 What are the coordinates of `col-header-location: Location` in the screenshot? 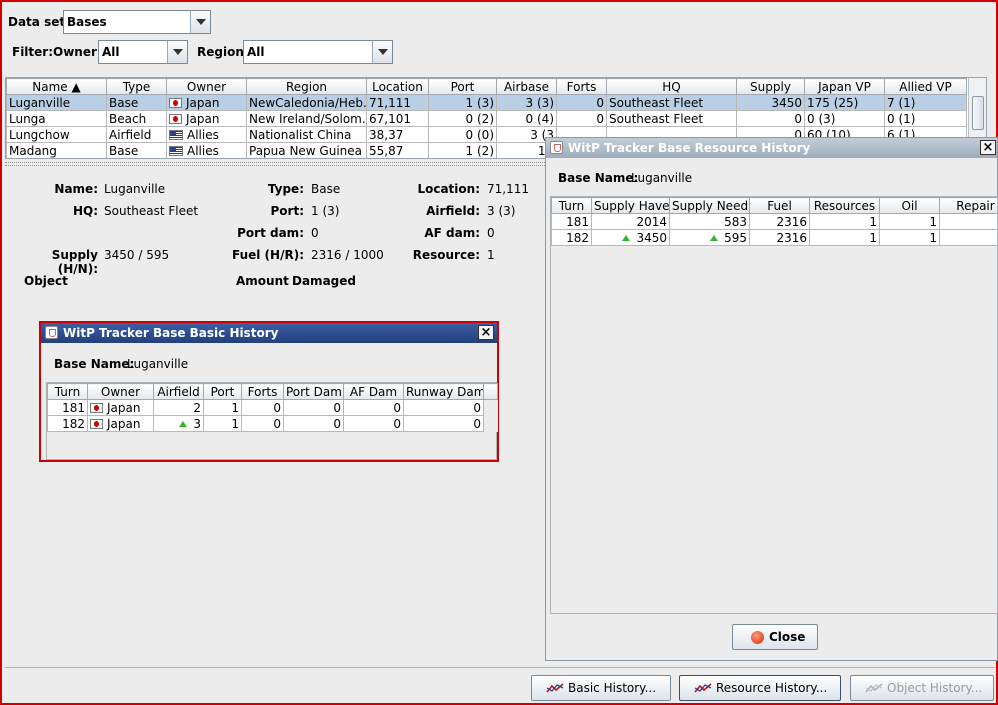 It's located at (397, 86).